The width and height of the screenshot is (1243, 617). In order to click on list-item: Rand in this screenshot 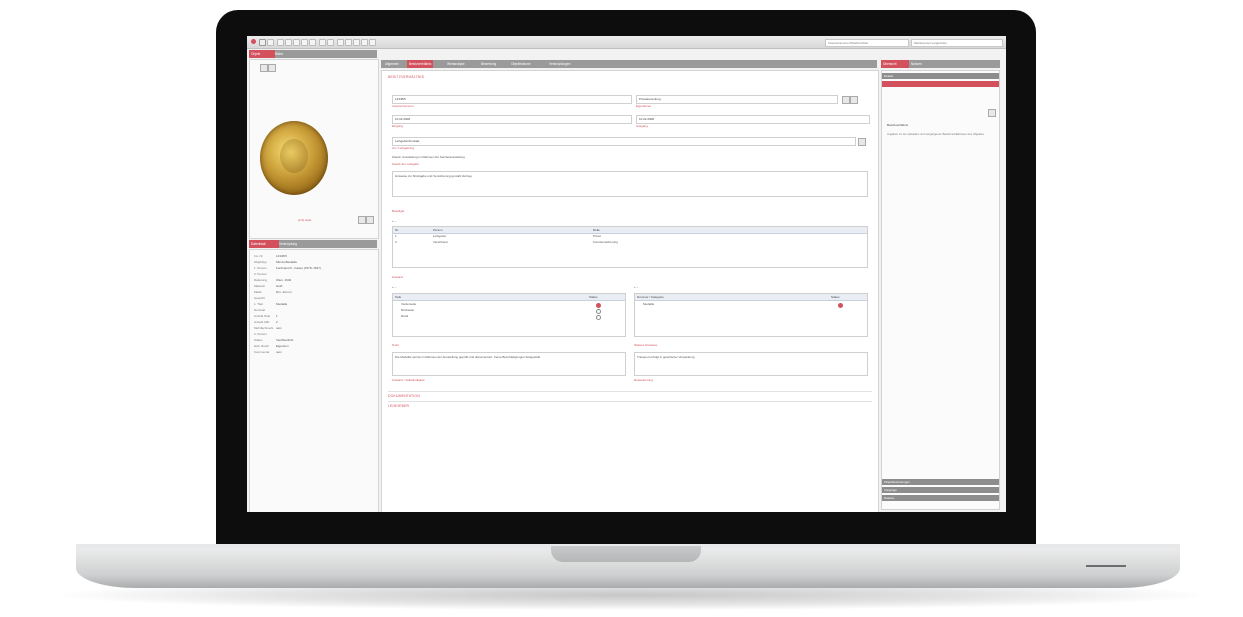, I will do `click(404, 316)`.